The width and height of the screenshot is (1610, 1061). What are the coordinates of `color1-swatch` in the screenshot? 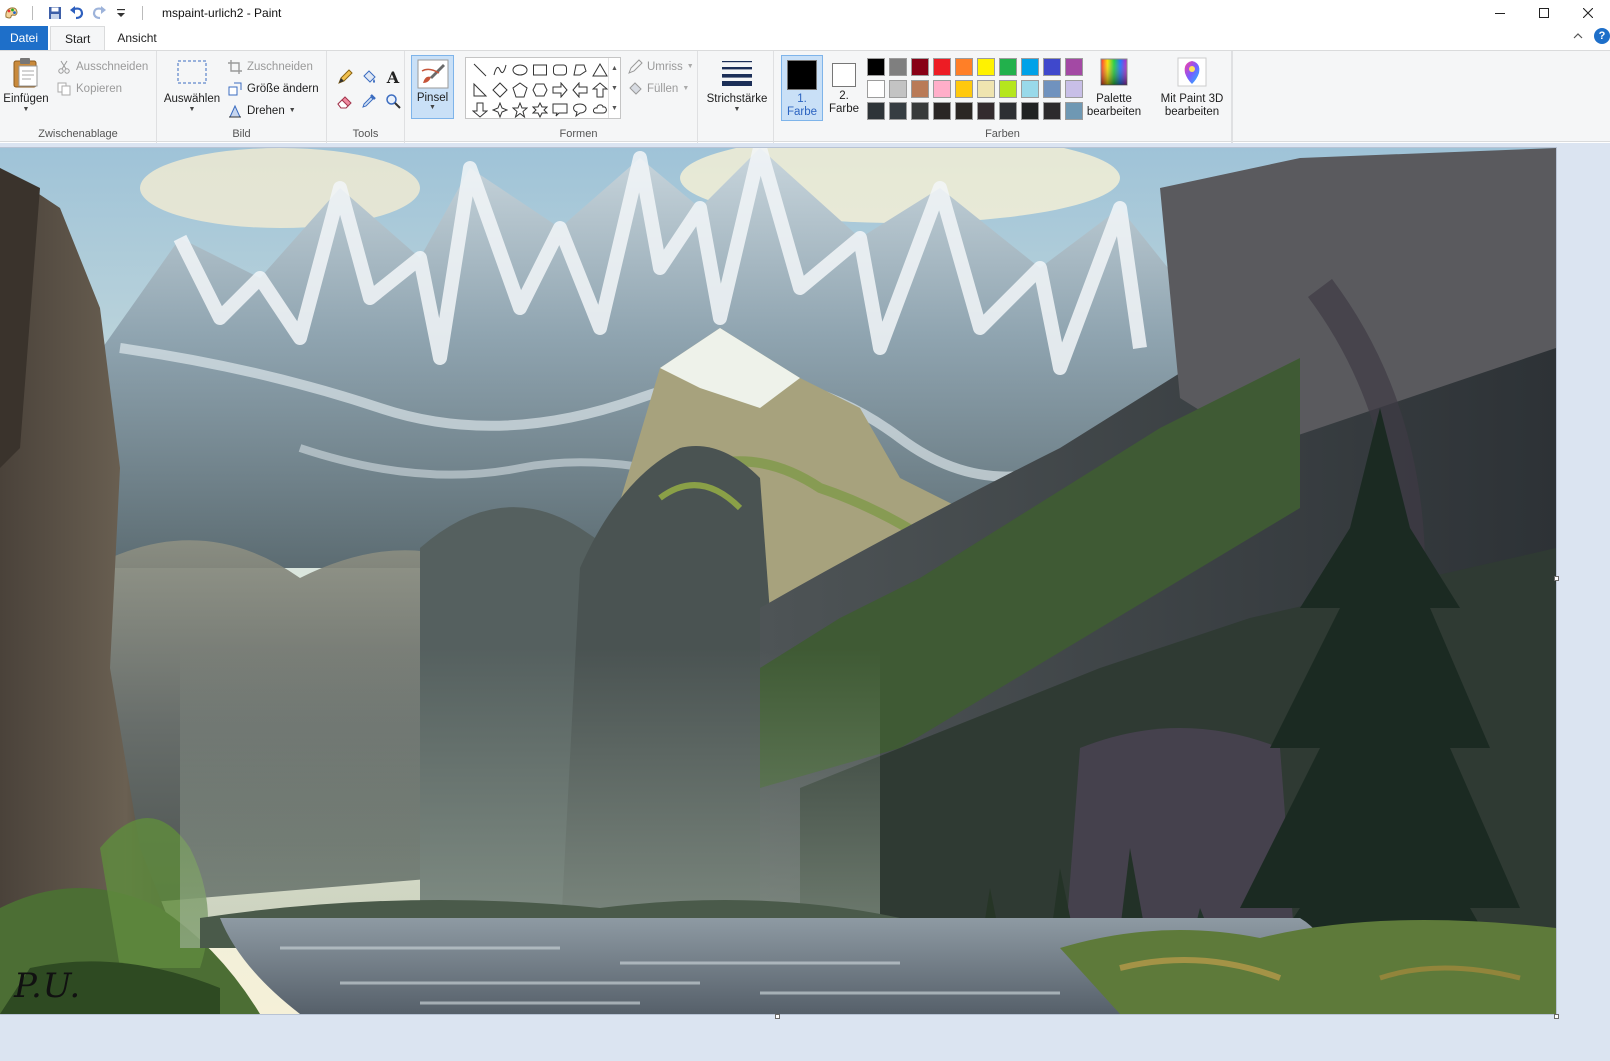 It's located at (802, 75).